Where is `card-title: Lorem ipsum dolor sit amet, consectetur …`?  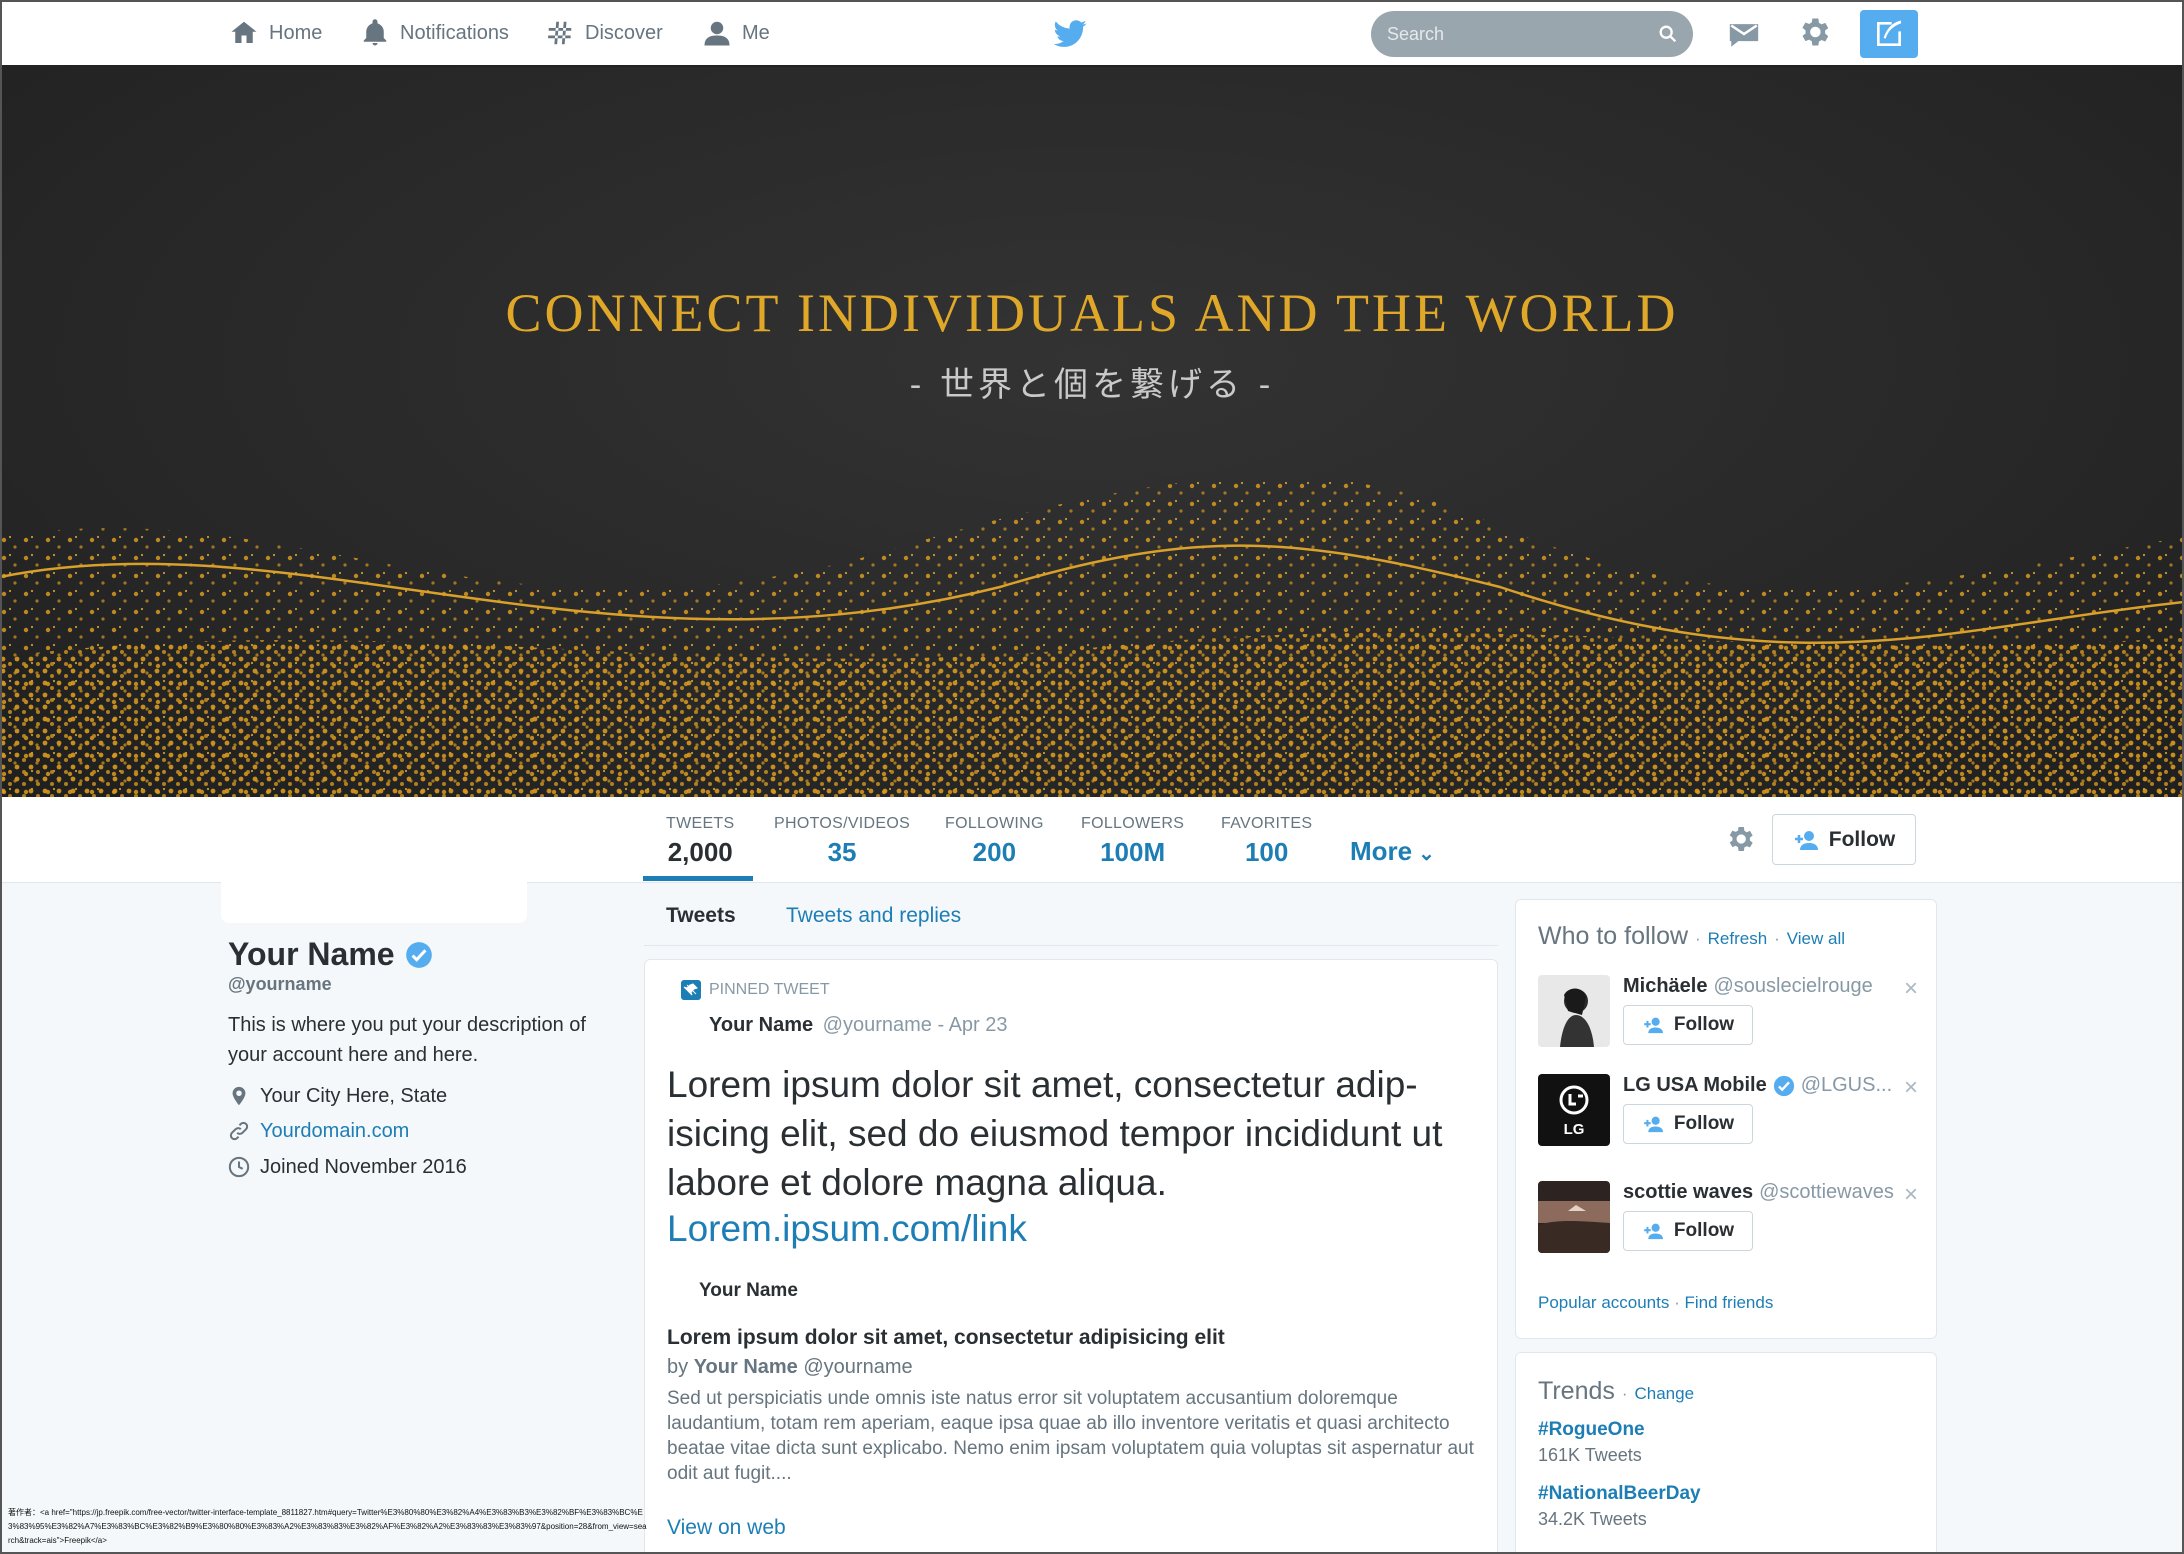
card-title: Lorem ipsum dolor sit amet, consectetur … is located at coordinates (946, 1338).